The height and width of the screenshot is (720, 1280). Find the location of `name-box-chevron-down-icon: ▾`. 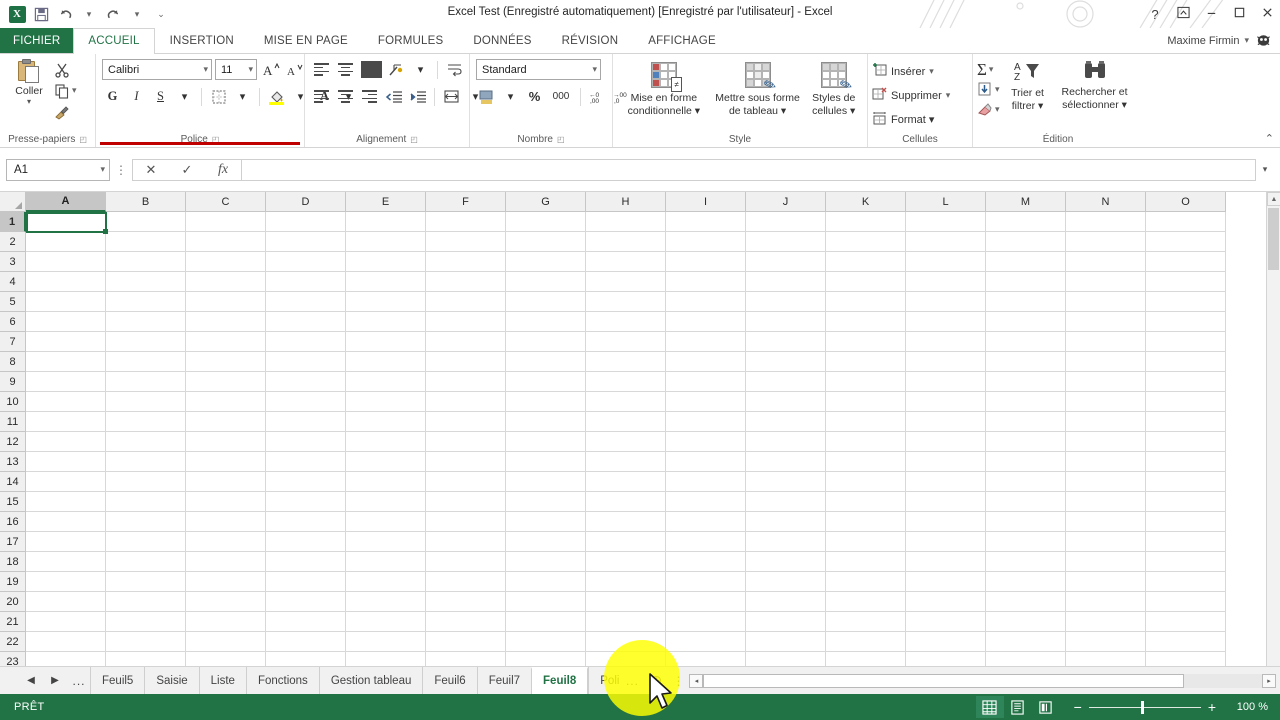

name-box-chevron-down-icon: ▾ is located at coordinates (102, 169).